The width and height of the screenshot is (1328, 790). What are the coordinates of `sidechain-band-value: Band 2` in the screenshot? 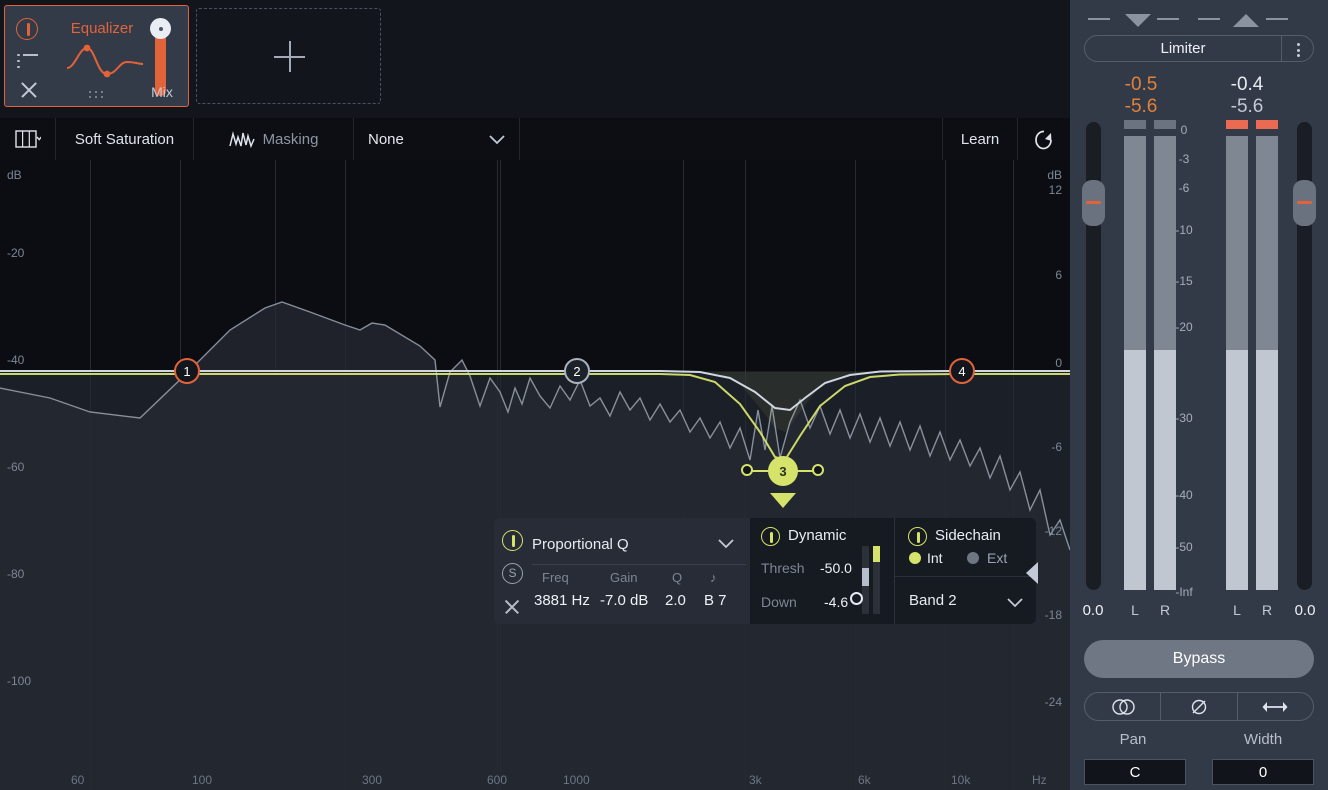 It's located at (933, 600).